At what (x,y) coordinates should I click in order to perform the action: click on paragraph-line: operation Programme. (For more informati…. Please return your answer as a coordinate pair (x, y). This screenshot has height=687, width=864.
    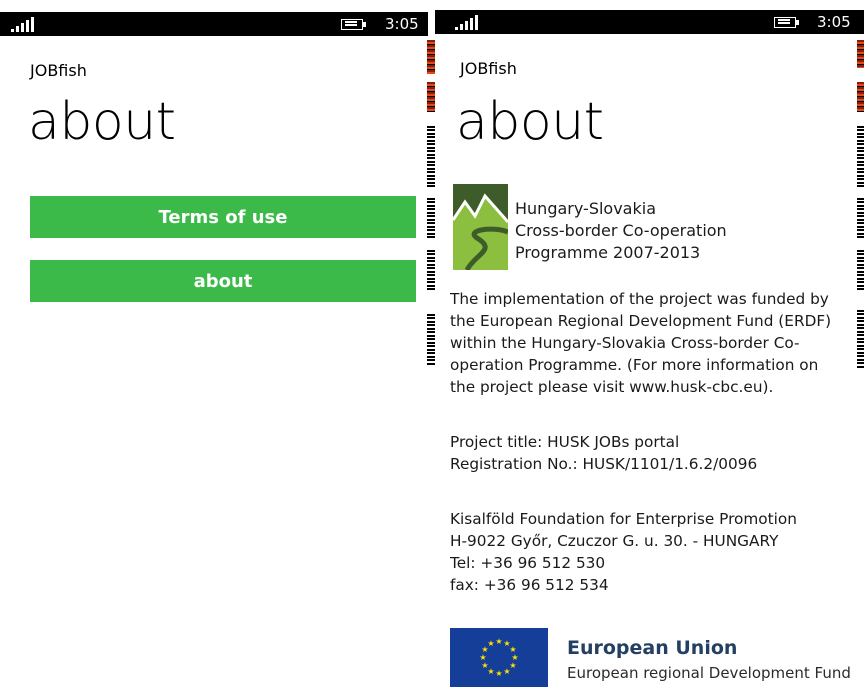
    Looking at the image, I should click on (634, 365).